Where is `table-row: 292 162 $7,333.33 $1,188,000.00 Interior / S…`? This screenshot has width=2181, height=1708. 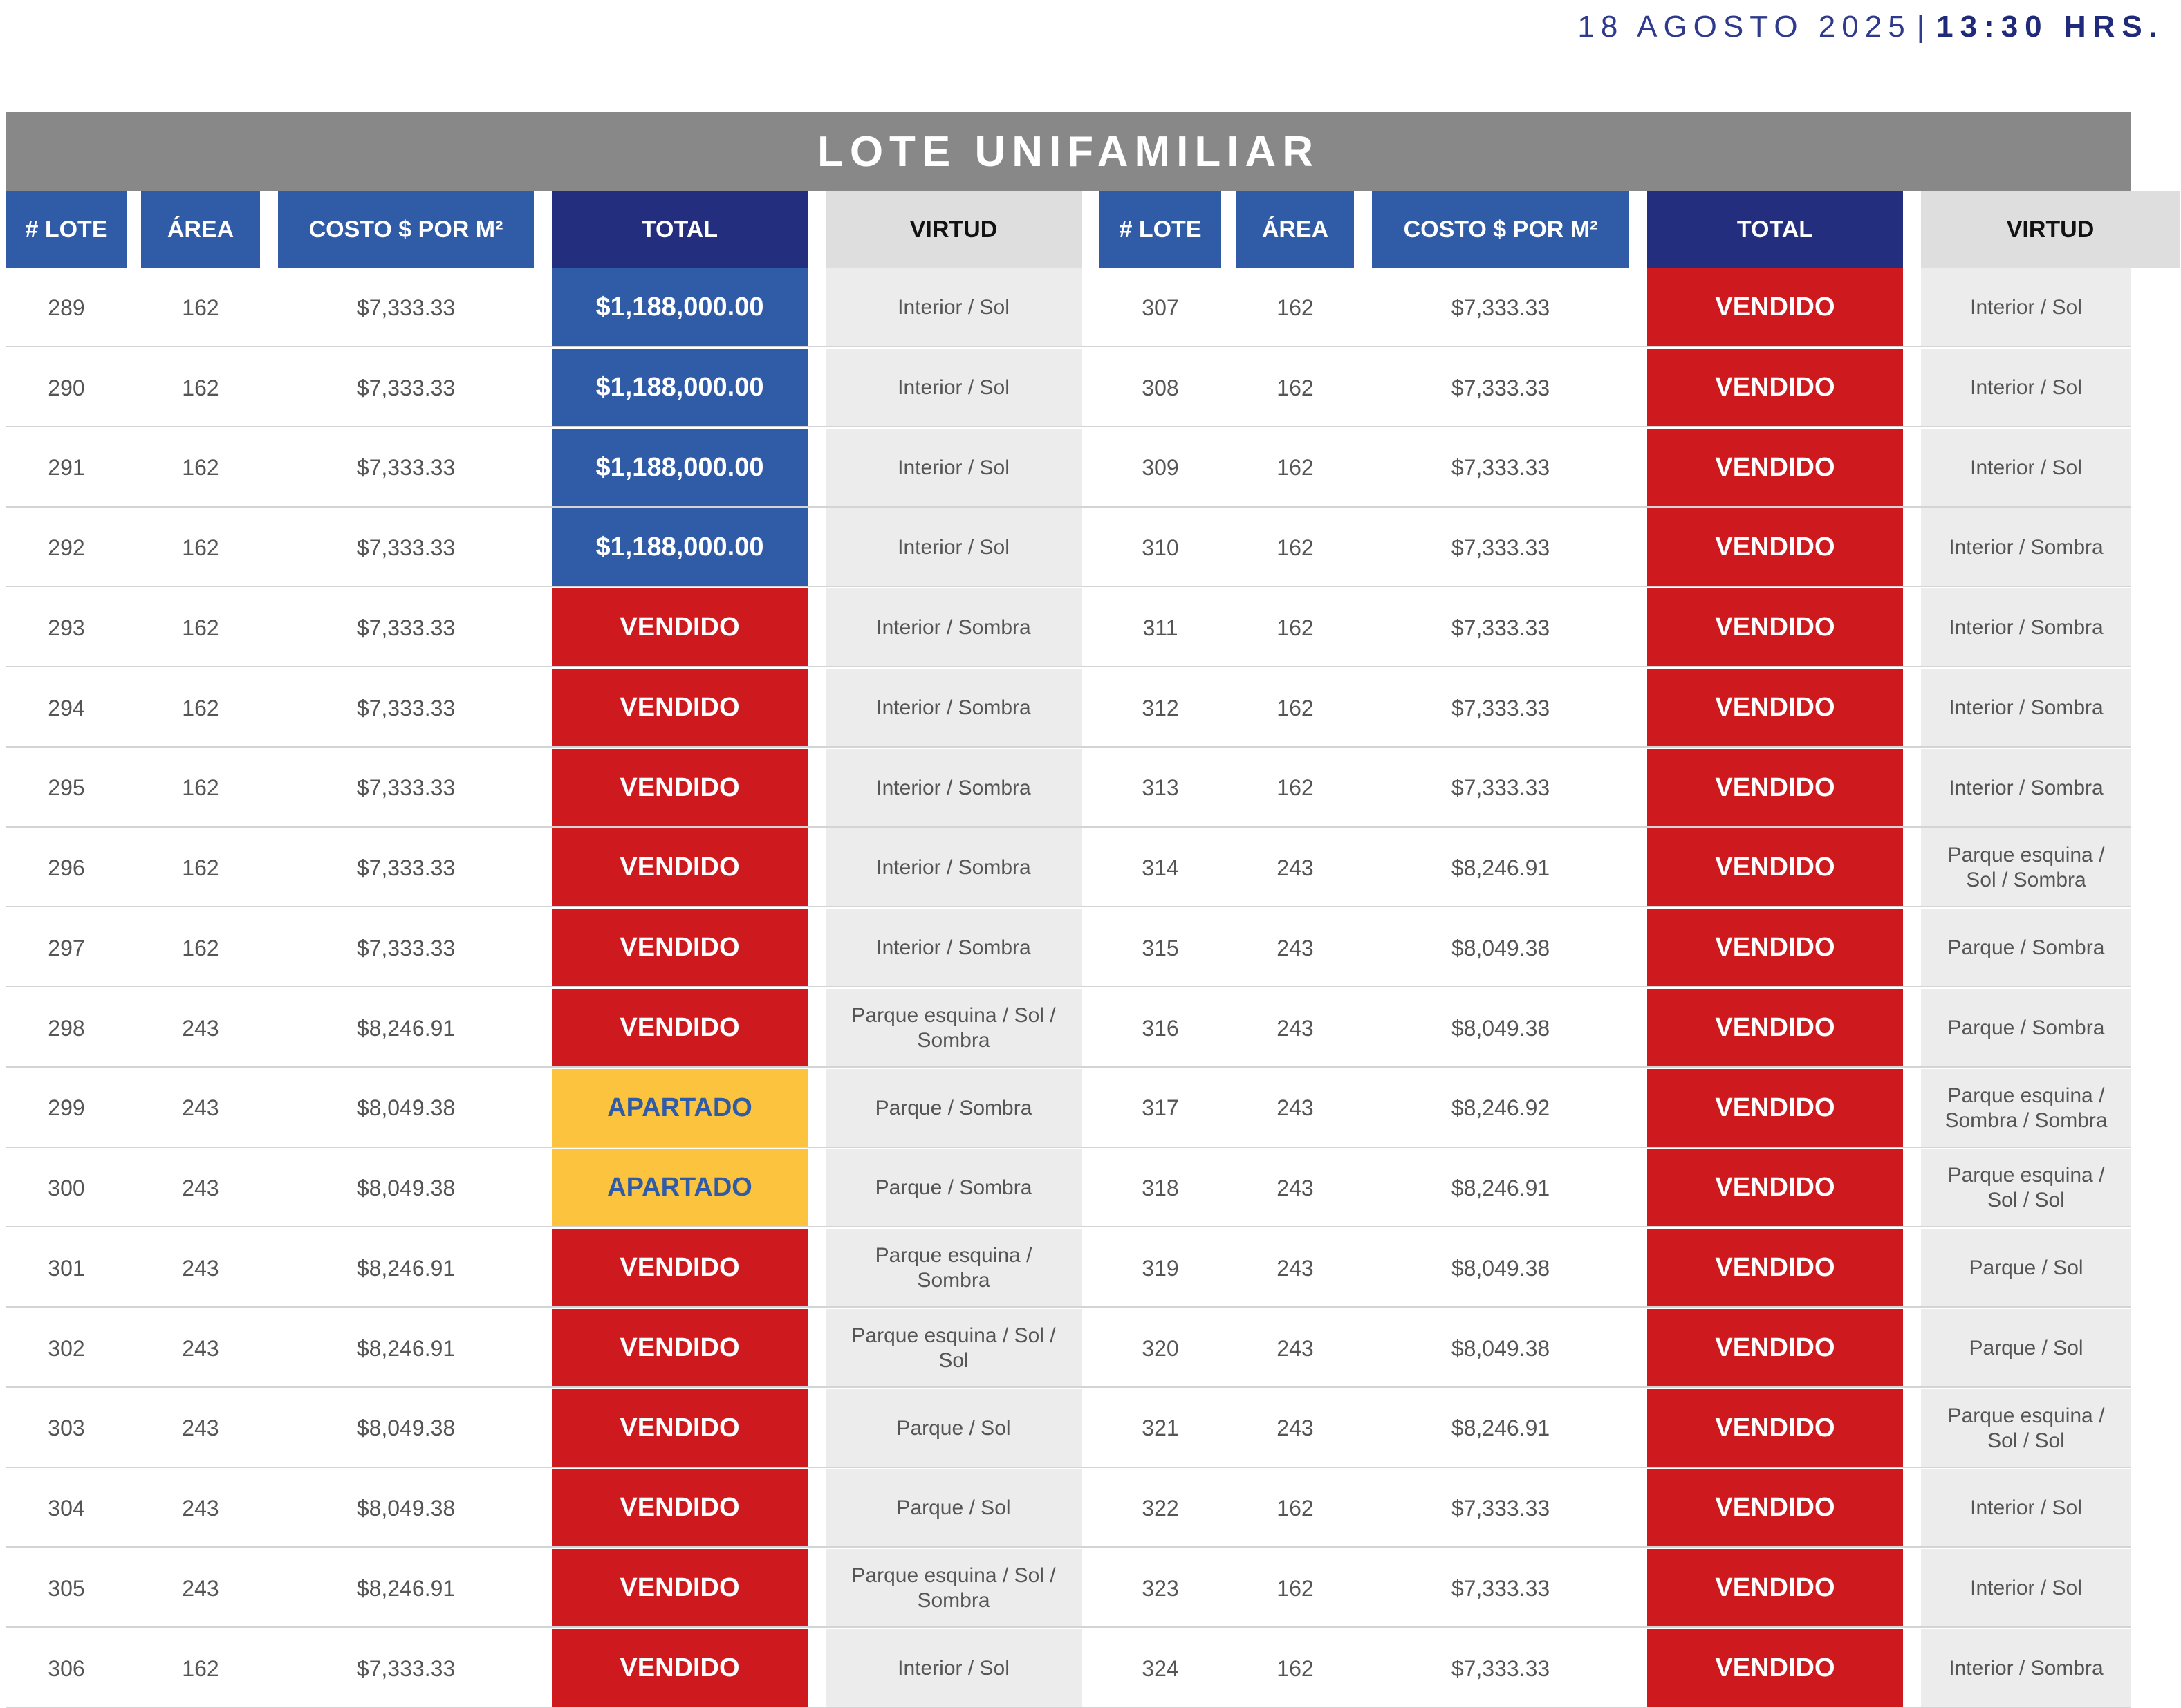
table-row: 292 162 $7,333.33 $1,188,000.00 Interior / S… is located at coordinates (1090, 548).